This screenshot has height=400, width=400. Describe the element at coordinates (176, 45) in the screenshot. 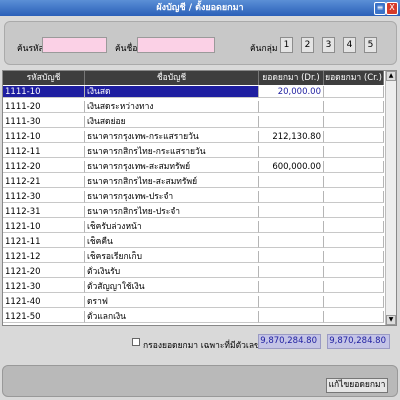

I see `search-name-input` at that location.